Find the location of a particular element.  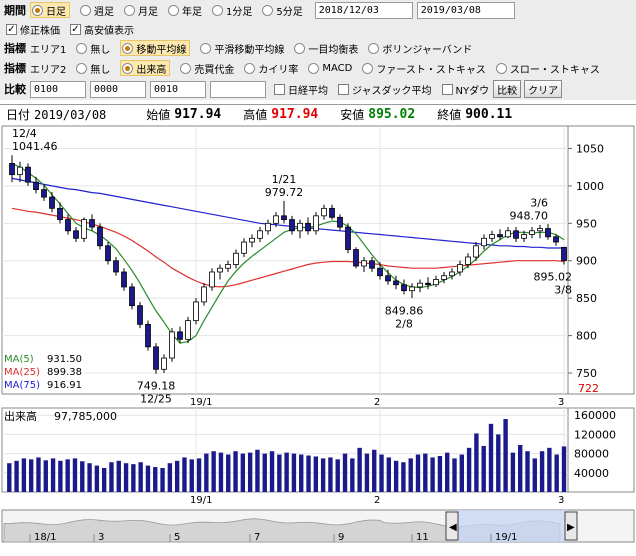

volume-y-tick-label: 80000 is located at coordinates (591, 454).